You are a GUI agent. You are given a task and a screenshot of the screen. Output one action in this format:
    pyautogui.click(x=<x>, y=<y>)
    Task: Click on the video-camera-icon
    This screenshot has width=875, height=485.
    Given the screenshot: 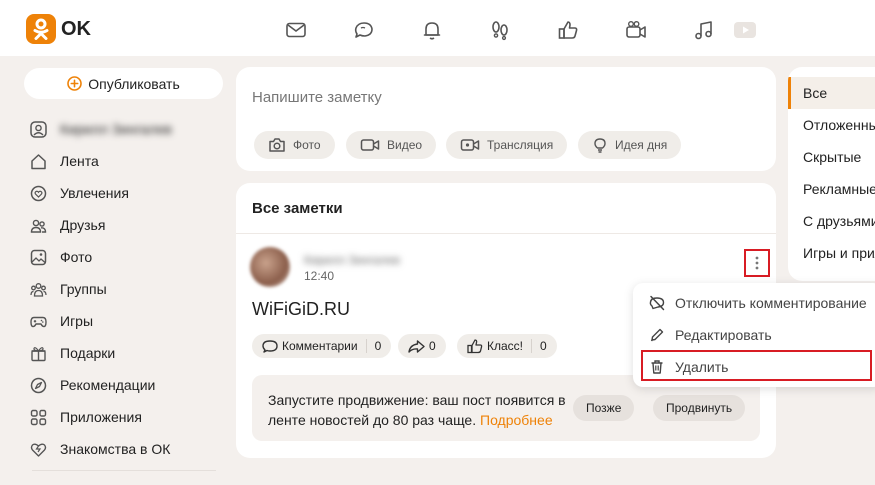 What is the action you would take?
    pyautogui.click(x=636, y=30)
    